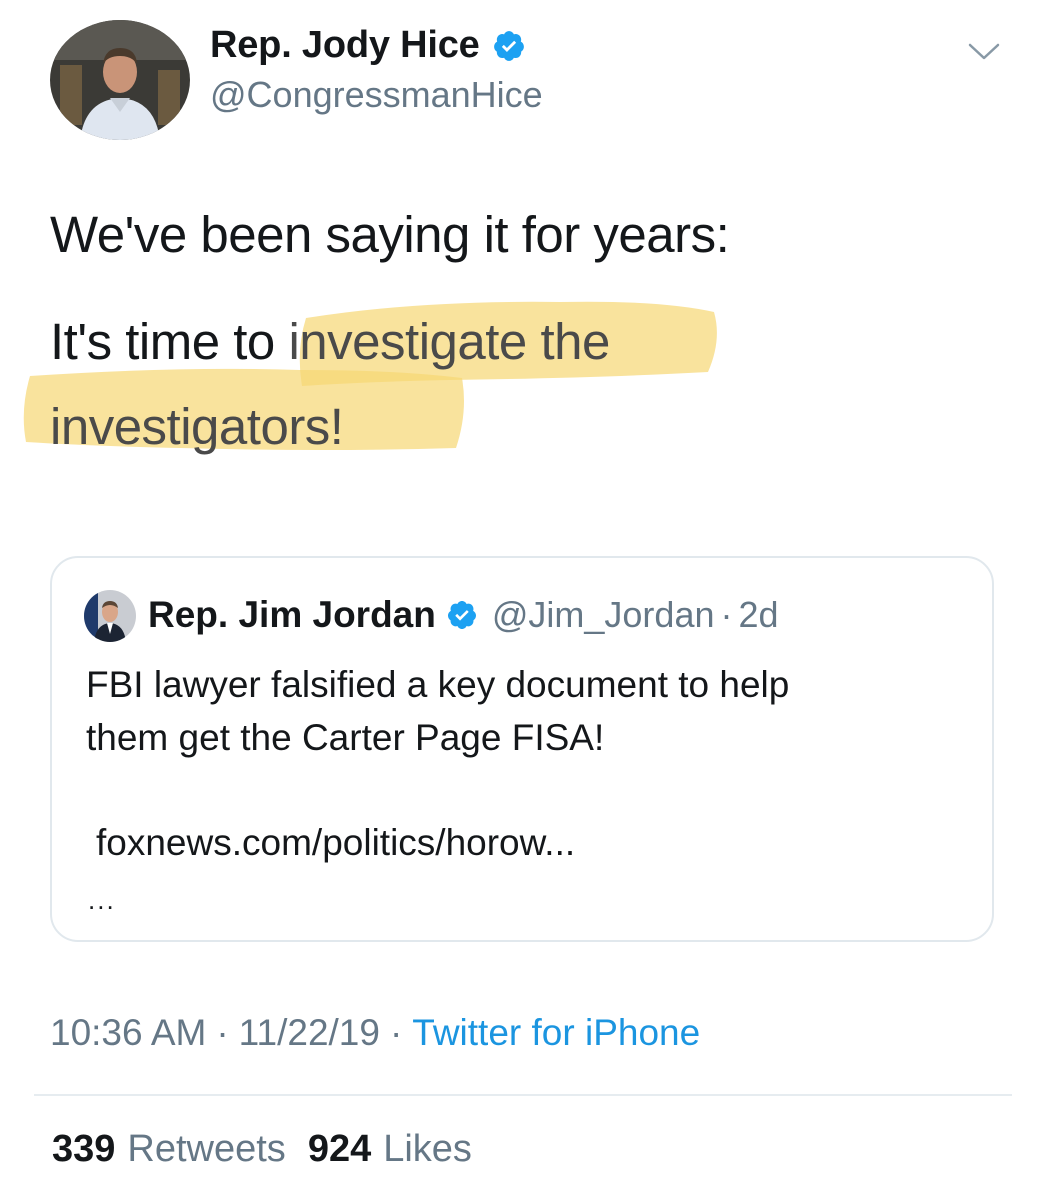  Describe the element at coordinates (197, 426) in the screenshot. I see `tweet-text-line-3: investigators!` at that location.